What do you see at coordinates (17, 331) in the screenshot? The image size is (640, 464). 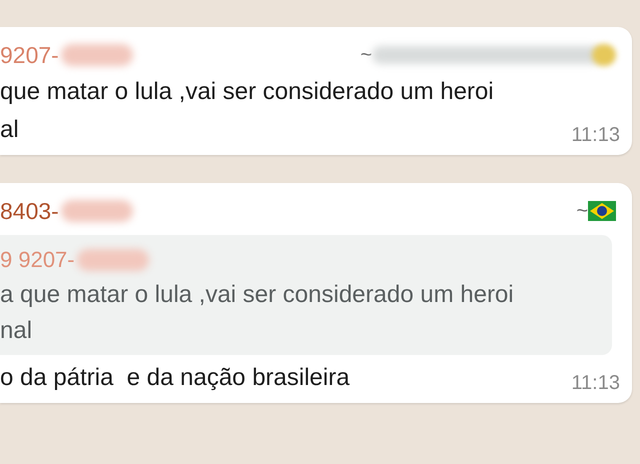 I see `quoted-text-line: nal` at bounding box center [17, 331].